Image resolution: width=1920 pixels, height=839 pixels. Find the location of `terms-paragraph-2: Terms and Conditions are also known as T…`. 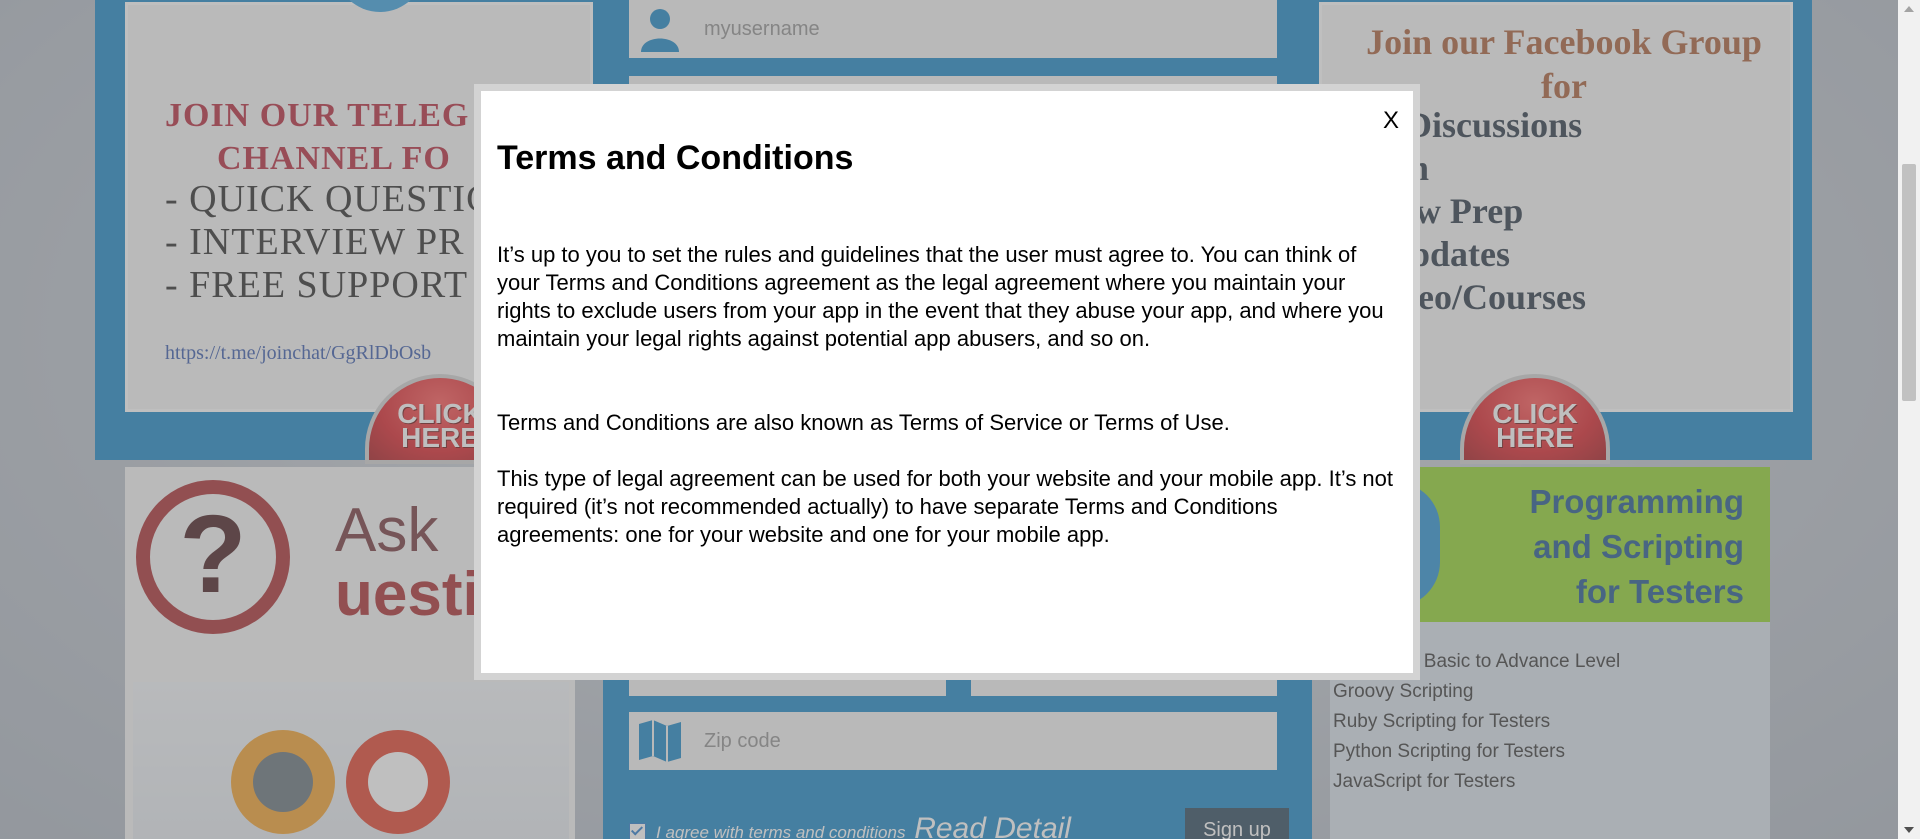

terms-paragraph-2: Terms and Conditions are also known as T… is located at coordinates (863, 422).